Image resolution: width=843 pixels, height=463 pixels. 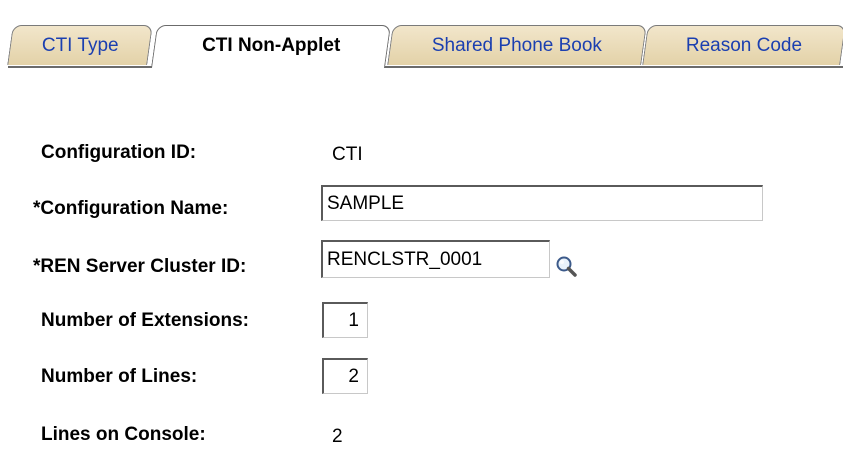 What do you see at coordinates (566, 267) in the screenshot?
I see `magnifier-icon` at bounding box center [566, 267].